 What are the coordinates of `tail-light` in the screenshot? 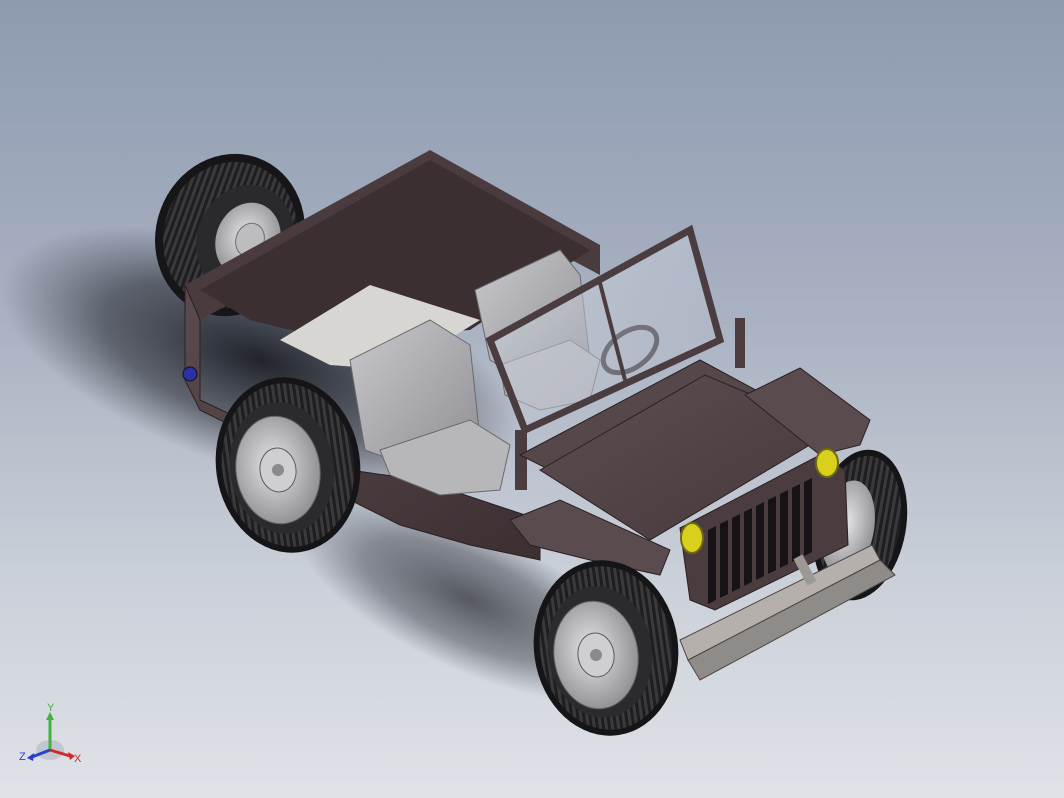 It's located at (190, 374).